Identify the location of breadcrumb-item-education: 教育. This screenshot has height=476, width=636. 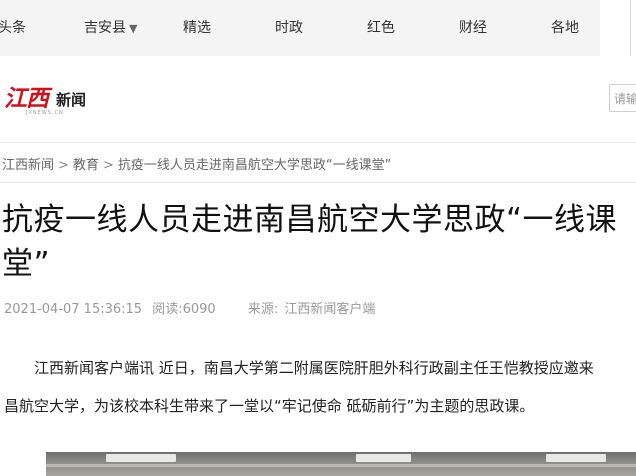
(86, 165).